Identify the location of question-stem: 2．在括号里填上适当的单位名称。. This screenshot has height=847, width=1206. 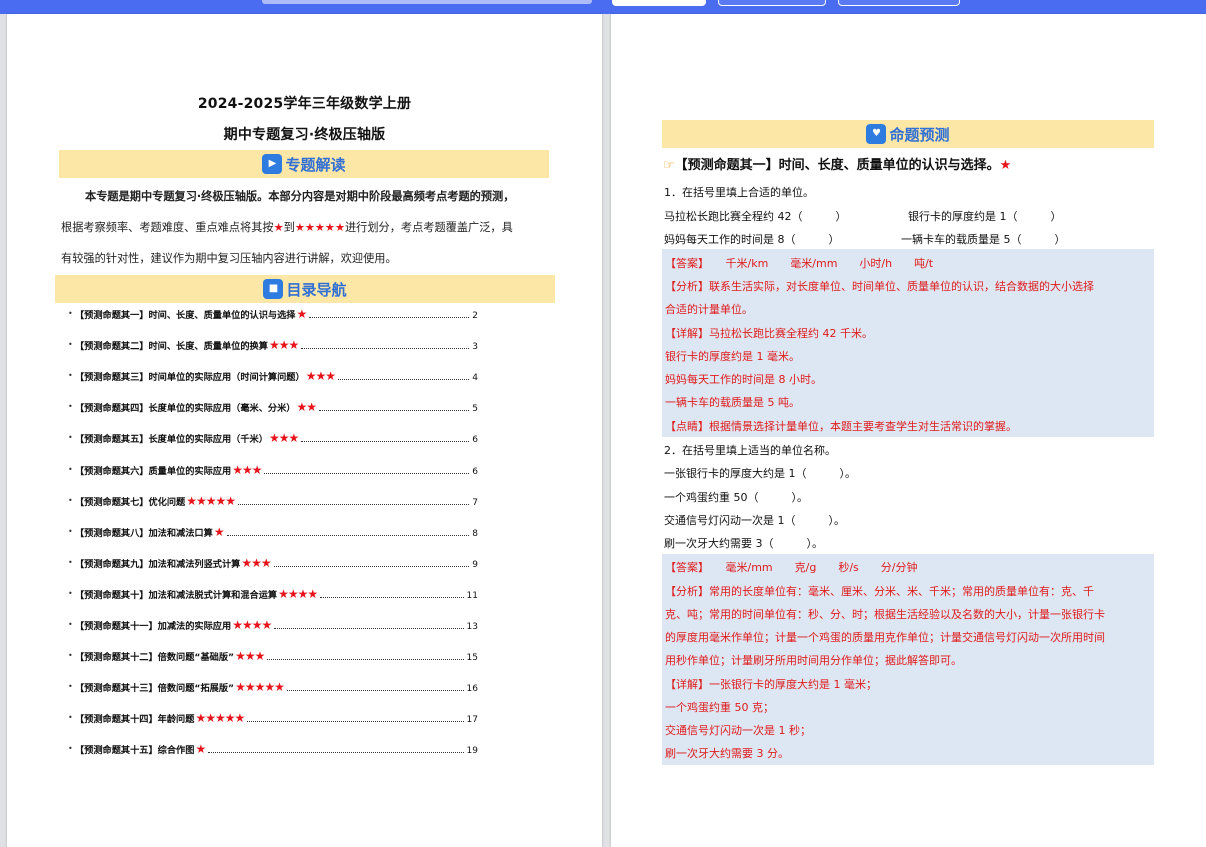
(750, 450).